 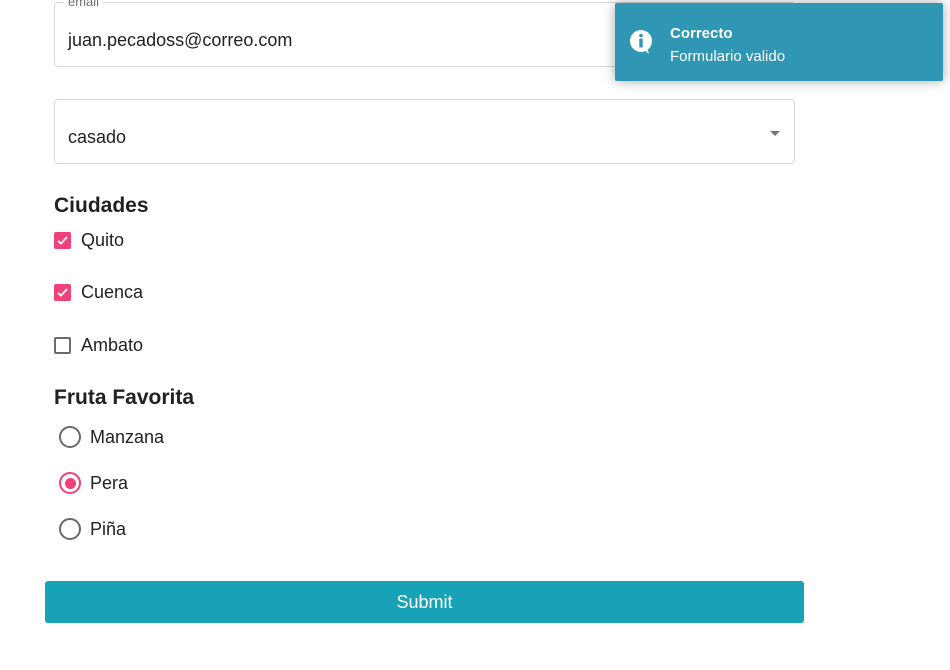 I want to click on radio-label: Pera, so click(x=109, y=482).